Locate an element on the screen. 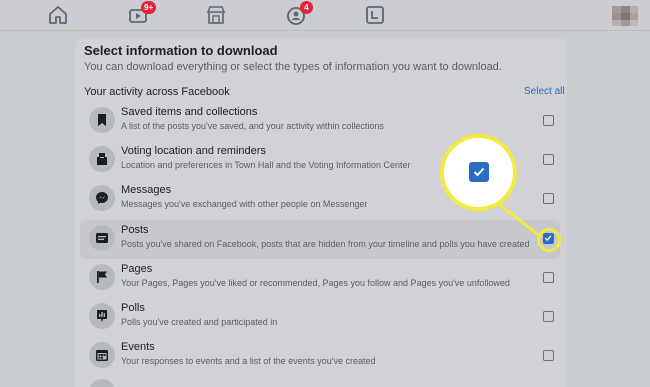 The height and width of the screenshot is (387, 650). check-icon is located at coordinates (479, 172).